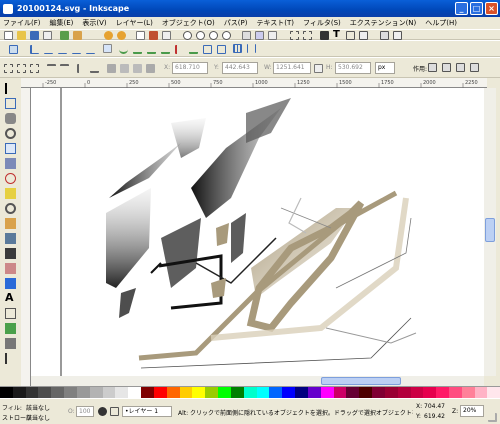 The image size is (500, 424). I want to click on text-tool-icon: A, so click(10, 297).